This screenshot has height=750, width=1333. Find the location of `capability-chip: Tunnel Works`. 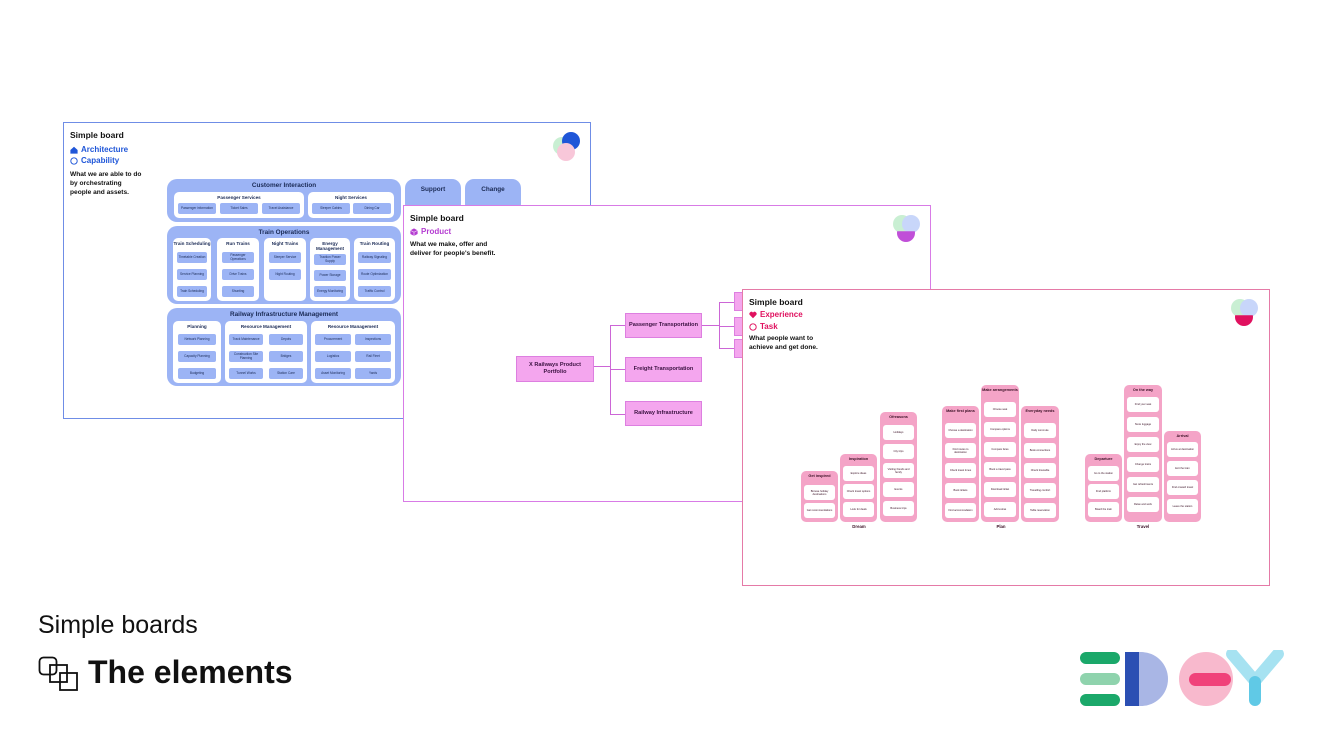

capability-chip: Tunnel Works is located at coordinates (246, 373).